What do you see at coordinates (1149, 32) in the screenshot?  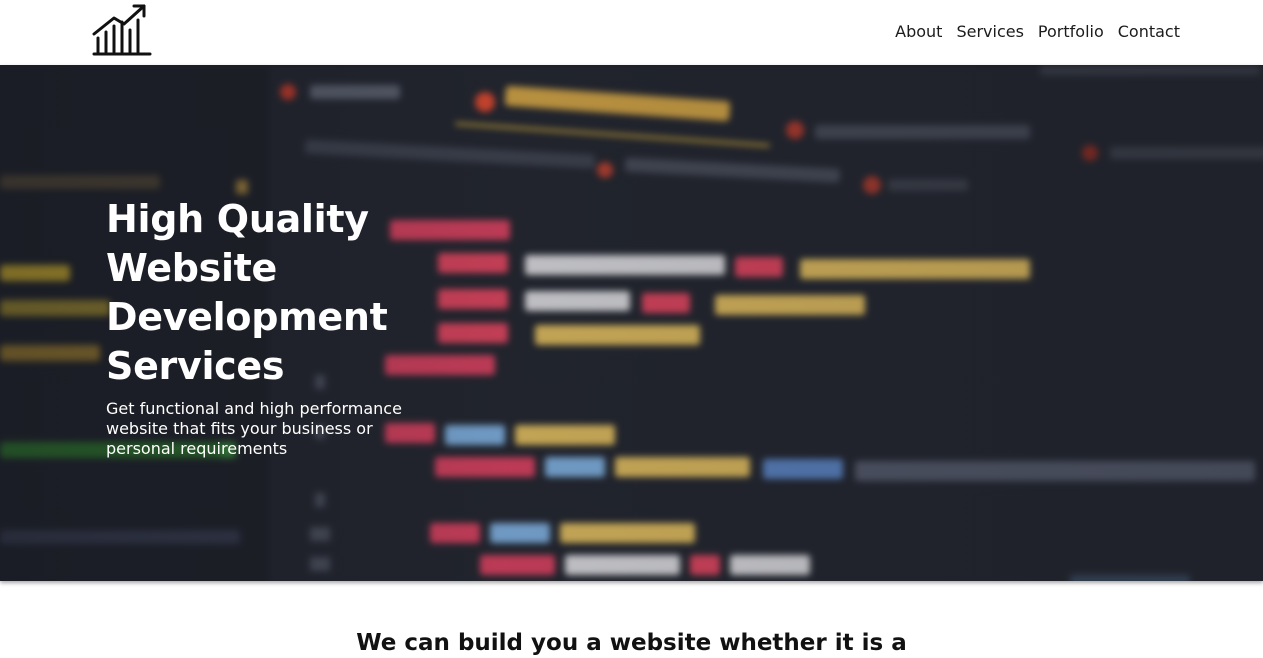 I see `nav-contact-link: Contact` at bounding box center [1149, 32].